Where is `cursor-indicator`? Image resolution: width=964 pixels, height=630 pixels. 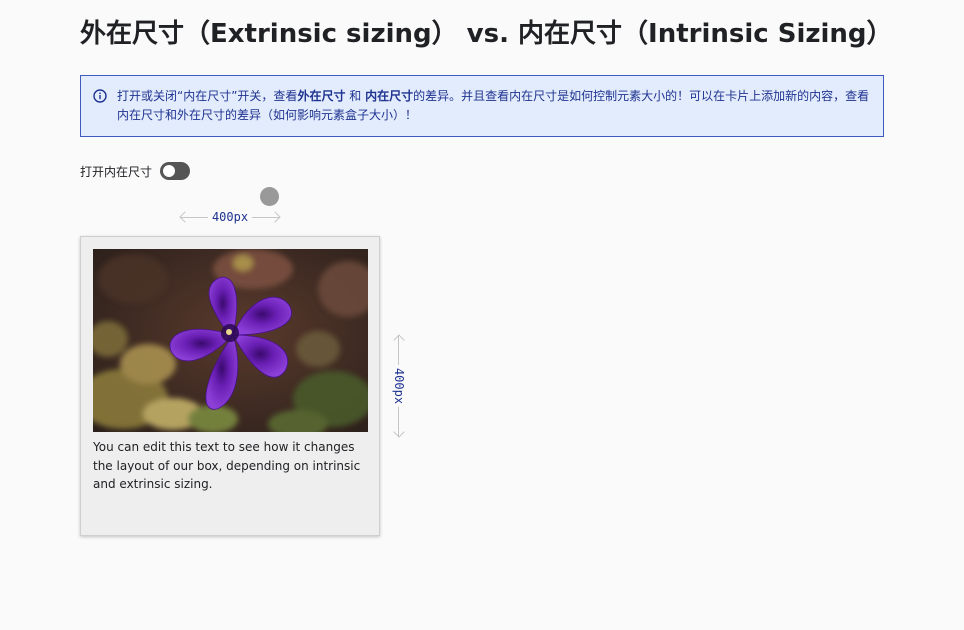
cursor-indicator is located at coordinates (269, 196).